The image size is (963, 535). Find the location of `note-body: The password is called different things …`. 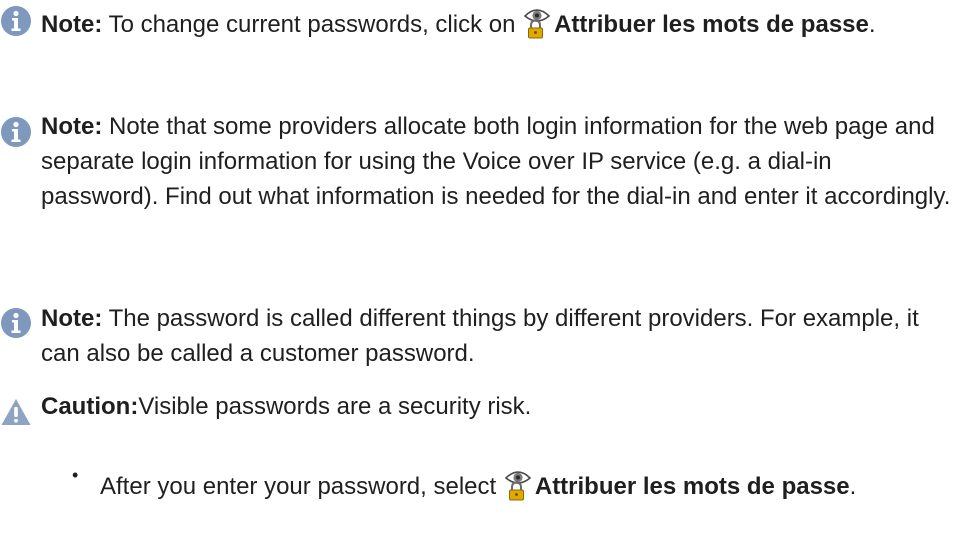

note-body: The password is called different things … is located at coordinates (480, 336).